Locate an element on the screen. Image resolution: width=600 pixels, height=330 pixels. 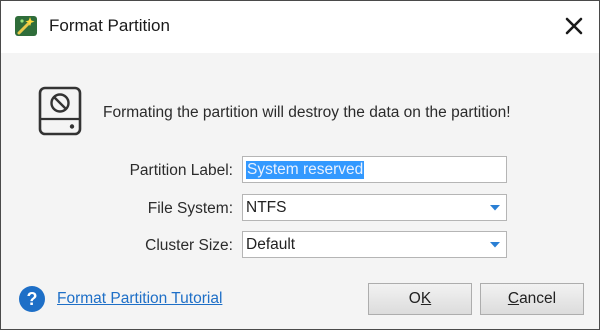
window-title: Format Partition is located at coordinates (109, 25).